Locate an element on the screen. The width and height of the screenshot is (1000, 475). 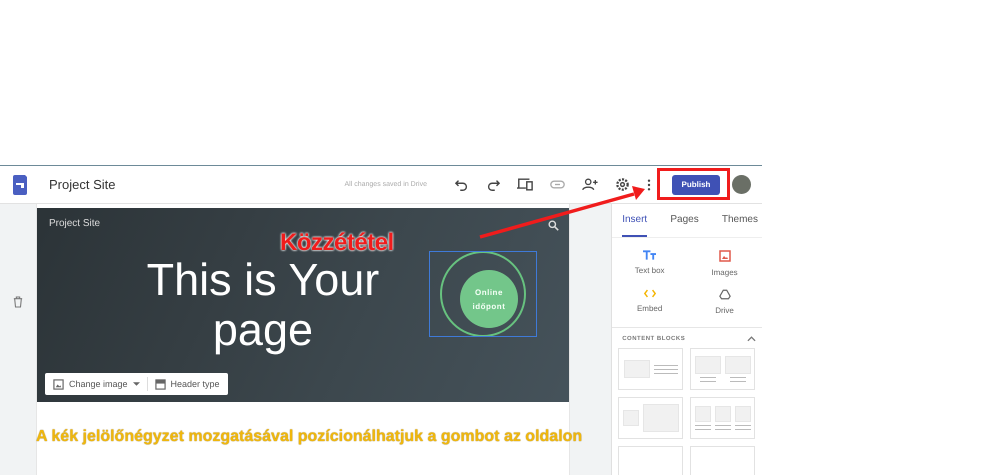
search-icon is located at coordinates (554, 225).